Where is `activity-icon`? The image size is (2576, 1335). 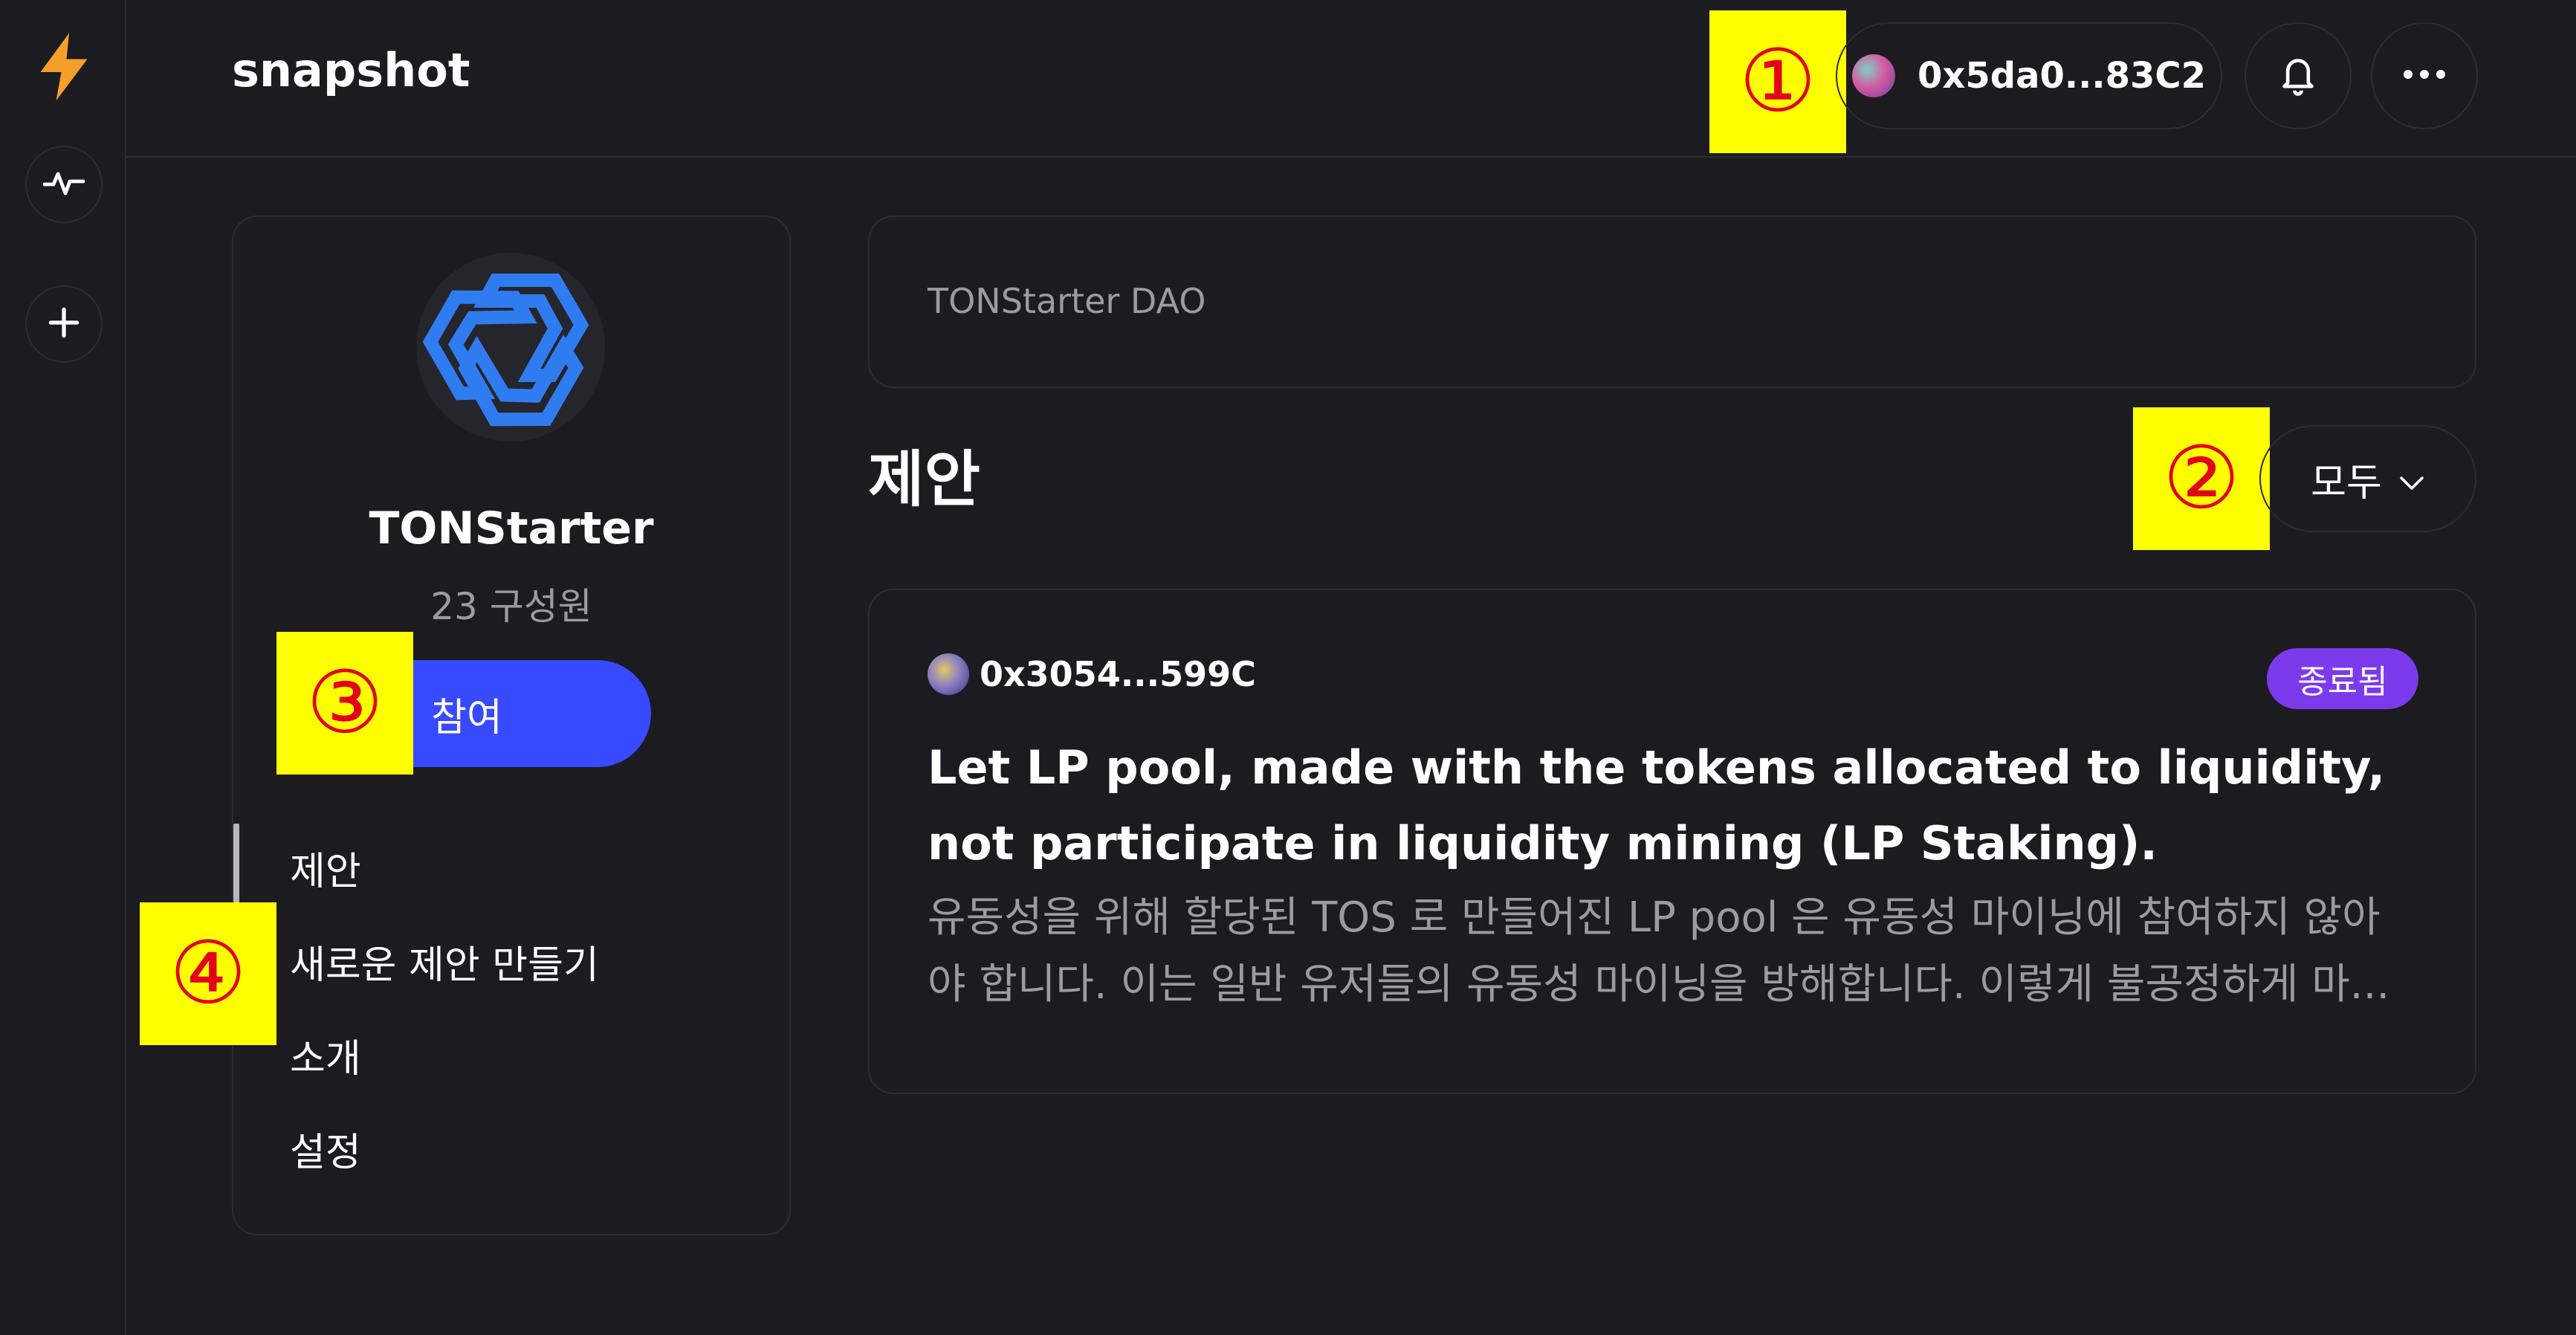 activity-icon is located at coordinates (64, 184).